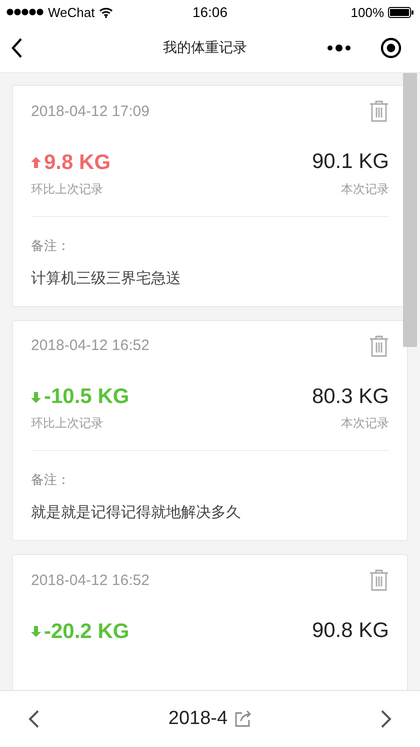 The height and width of the screenshot is (747, 420). Describe the element at coordinates (80, 632) in the screenshot. I see `weight-change: -20.2 KG` at that location.